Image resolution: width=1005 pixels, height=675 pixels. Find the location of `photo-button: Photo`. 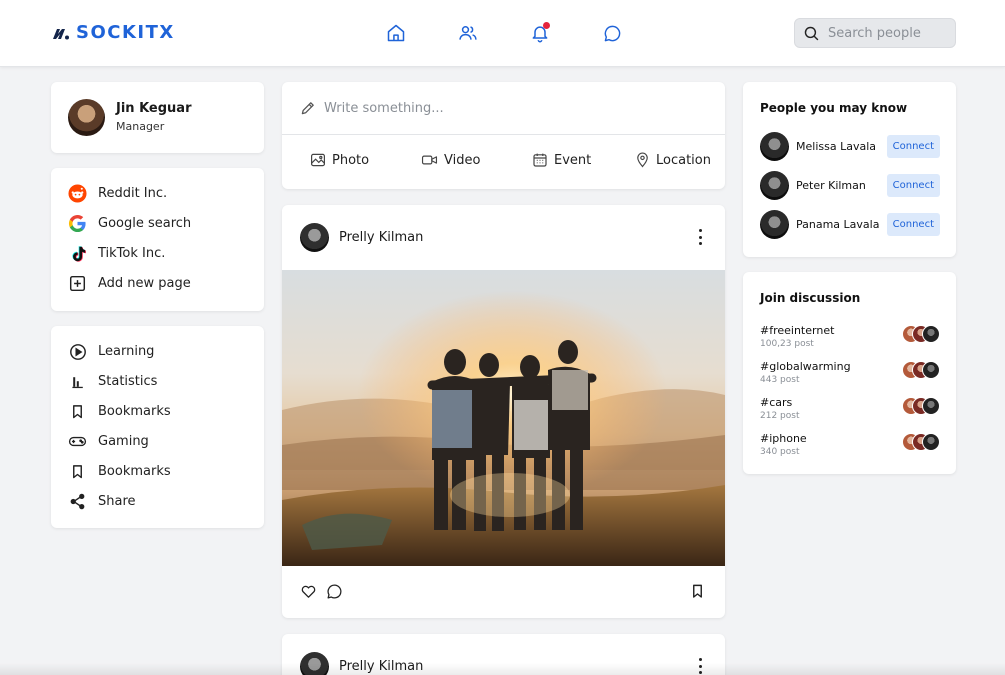

photo-button: Photo is located at coordinates (339, 160).